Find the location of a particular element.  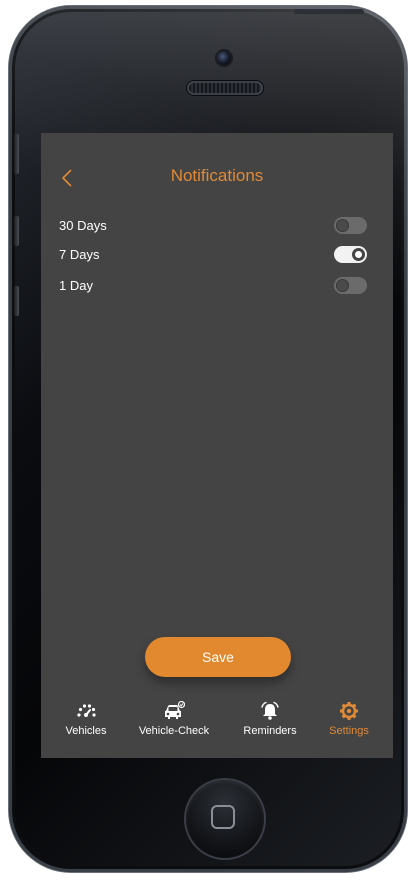

speedometer-icon is located at coordinates (86, 710).